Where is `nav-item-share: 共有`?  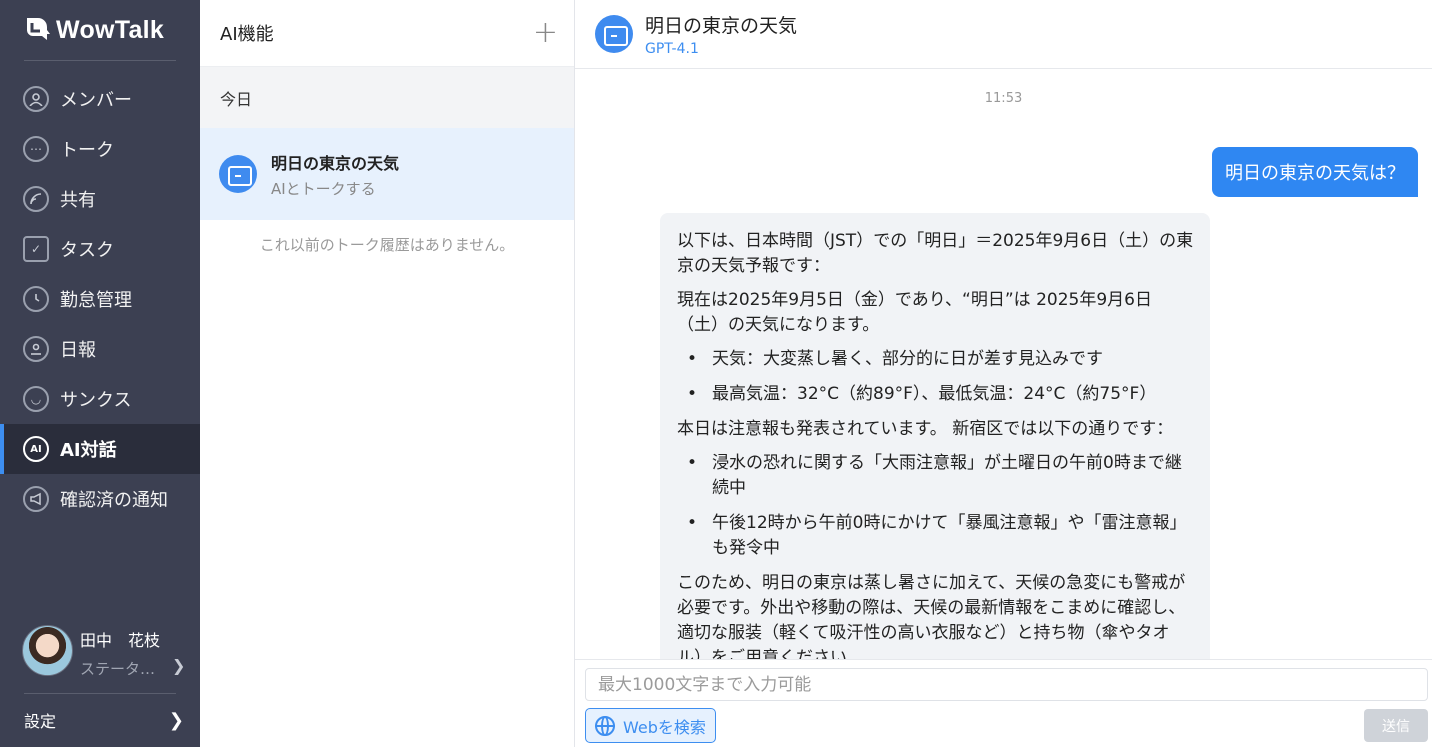 nav-item-share: 共有 is located at coordinates (100, 199).